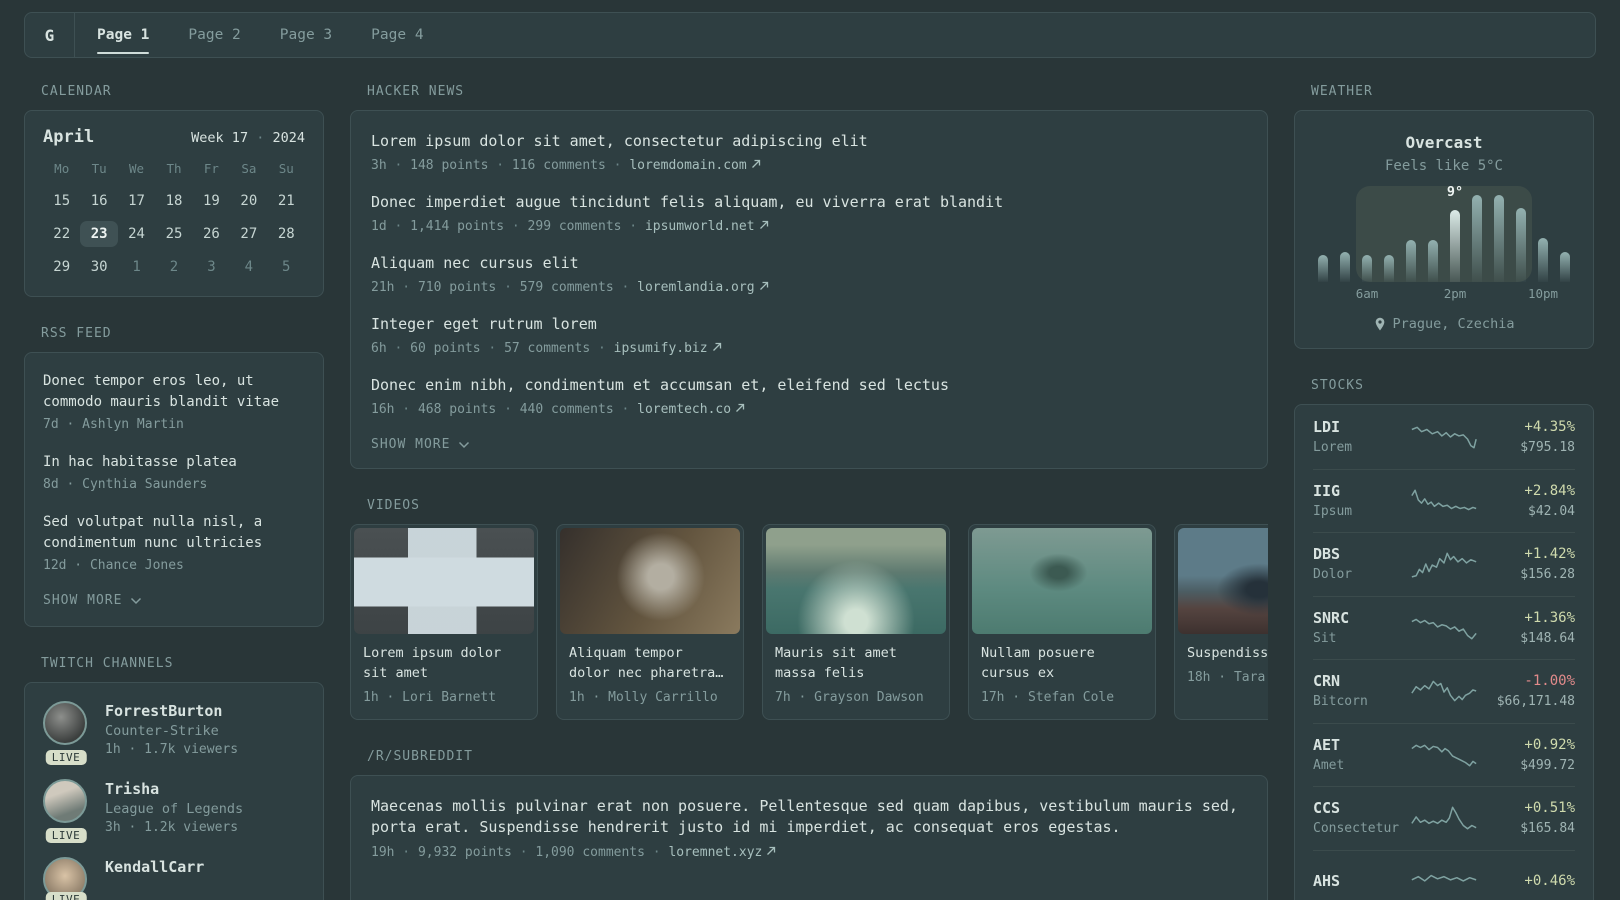 The image size is (1620, 900). Describe the element at coordinates (286, 201) in the screenshot. I see `calendar-day: 21` at that location.